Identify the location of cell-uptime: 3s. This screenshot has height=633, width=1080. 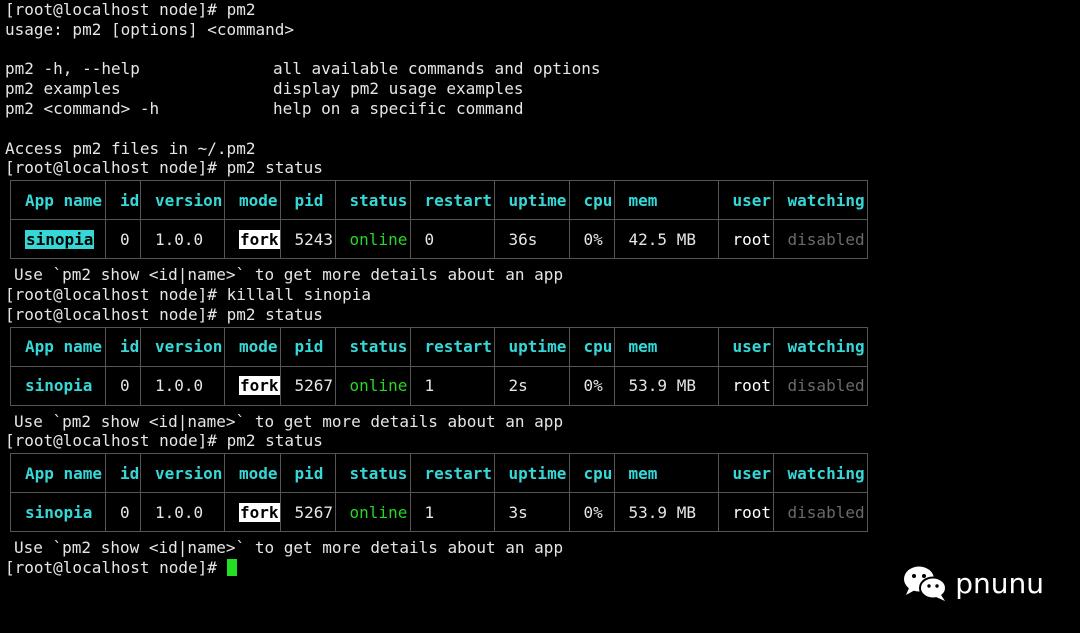
(531, 512).